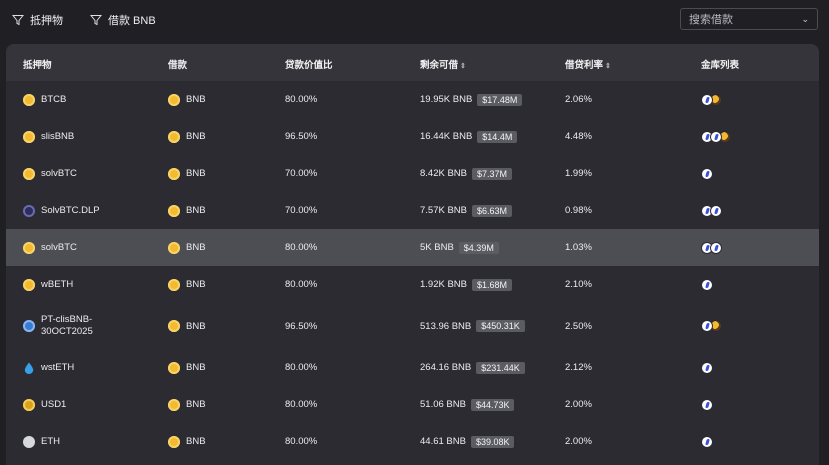 Image resolution: width=829 pixels, height=465 pixels. What do you see at coordinates (412, 404) in the screenshot?
I see `table-row: USD1 BNB 80.00% 51.06 BNB $44.73K 2.00%` at bounding box center [412, 404].